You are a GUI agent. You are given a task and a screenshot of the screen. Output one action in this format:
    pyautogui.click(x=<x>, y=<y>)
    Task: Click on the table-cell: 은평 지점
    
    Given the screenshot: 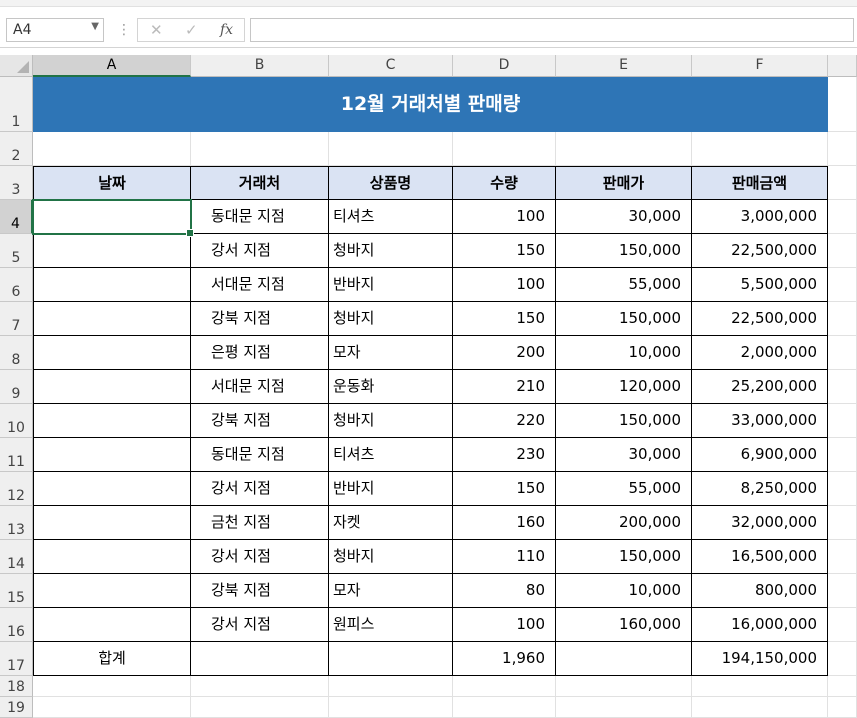 What is the action you would take?
    pyautogui.click(x=260, y=353)
    